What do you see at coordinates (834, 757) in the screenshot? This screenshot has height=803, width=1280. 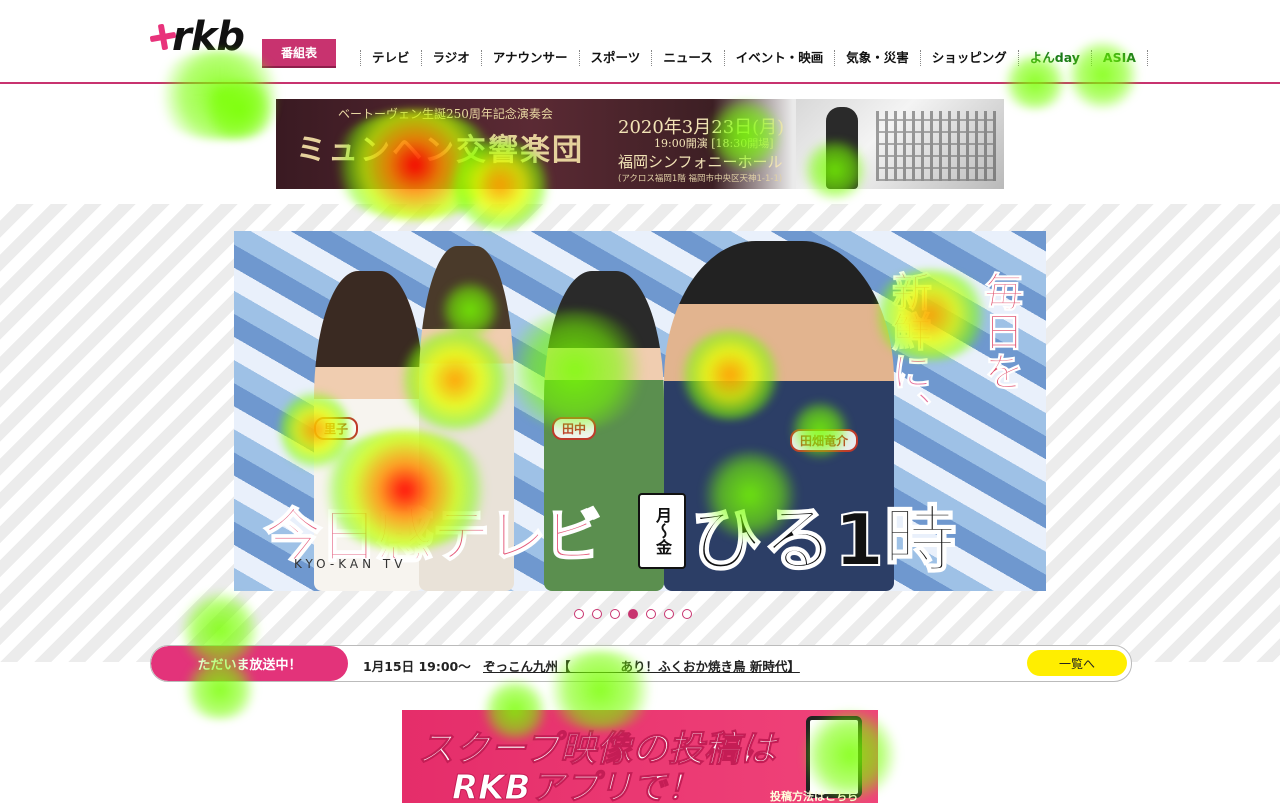 I see `smartphone-icon` at bounding box center [834, 757].